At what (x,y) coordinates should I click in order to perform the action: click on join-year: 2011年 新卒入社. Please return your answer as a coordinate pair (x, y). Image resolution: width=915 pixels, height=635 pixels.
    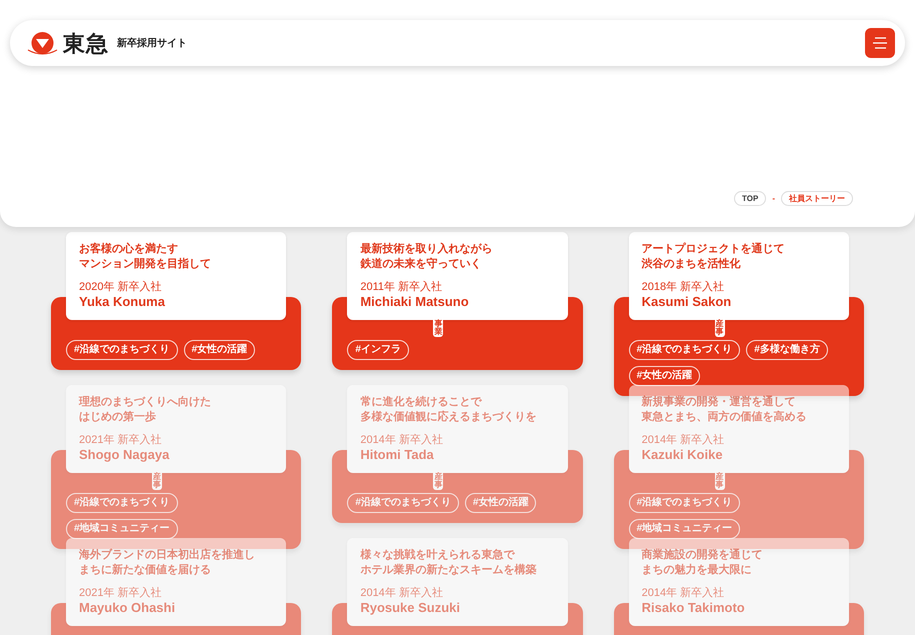
    Looking at the image, I should click on (402, 287).